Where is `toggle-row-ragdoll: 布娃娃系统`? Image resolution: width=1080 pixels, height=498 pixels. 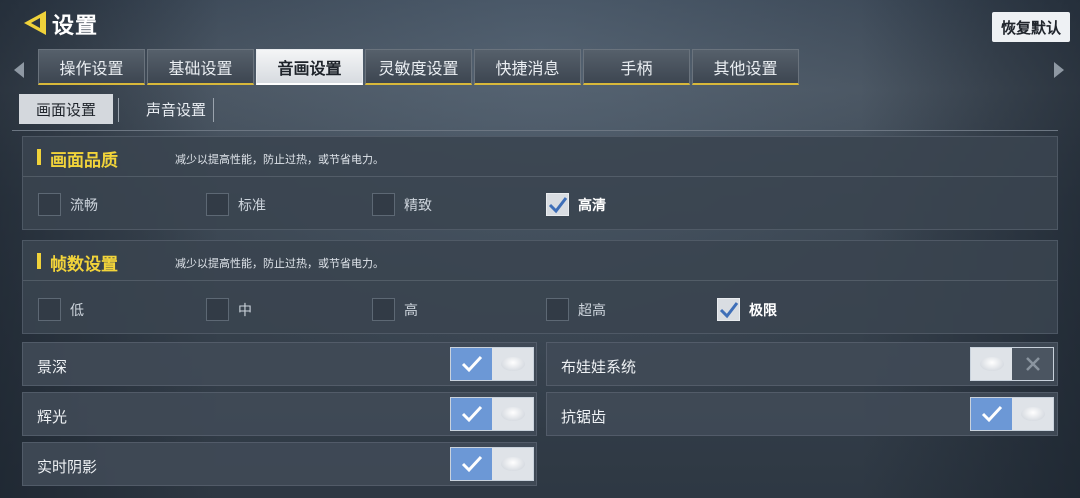 toggle-row-ragdoll: 布娃娃系统 is located at coordinates (802, 364).